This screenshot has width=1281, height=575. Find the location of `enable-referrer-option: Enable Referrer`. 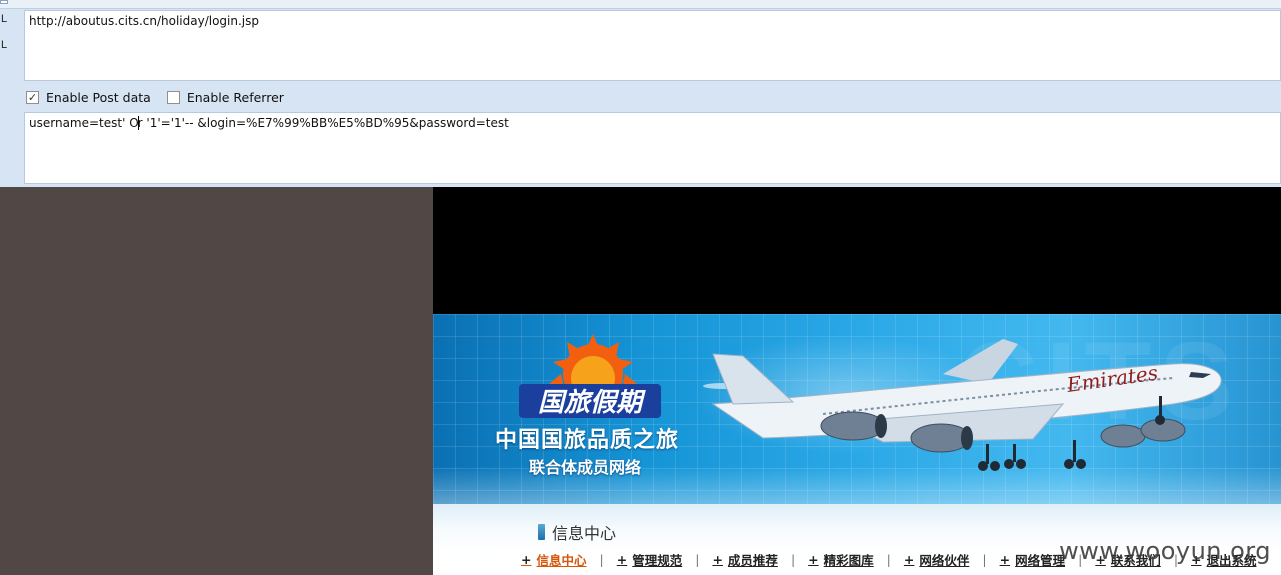

enable-referrer-option: Enable Referrer is located at coordinates (225, 97).